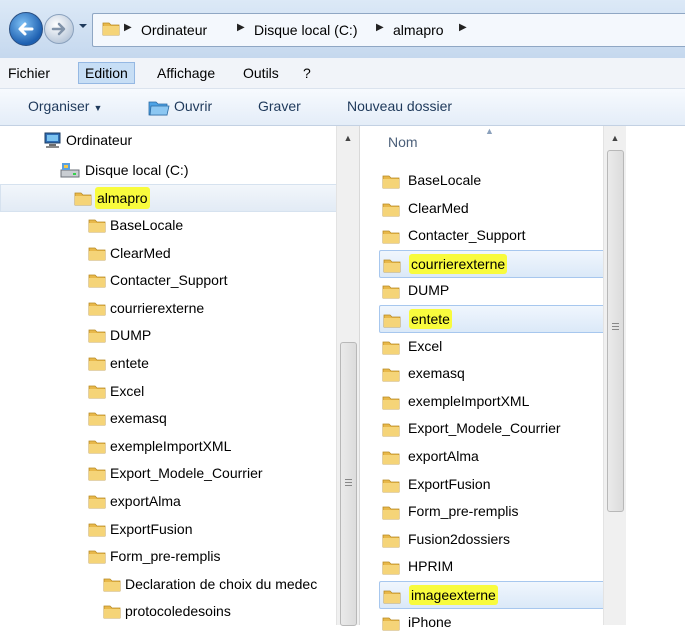 The image size is (685, 635). Describe the element at coordinates (221, 584) in the screenshot. I see `tree-item-label: Declaration de choix du medec` at that location.